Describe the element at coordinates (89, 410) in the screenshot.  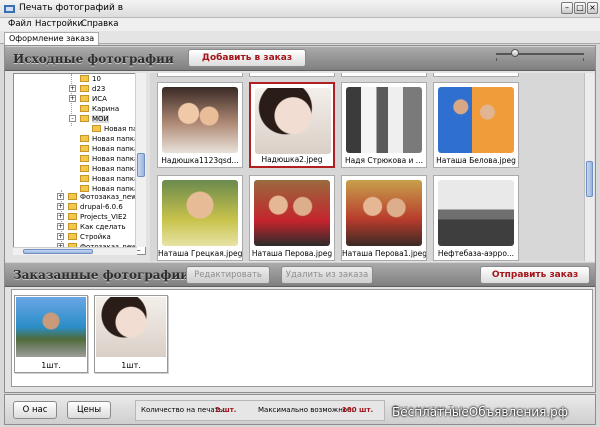
I see `prices-button: Цены` at that location.